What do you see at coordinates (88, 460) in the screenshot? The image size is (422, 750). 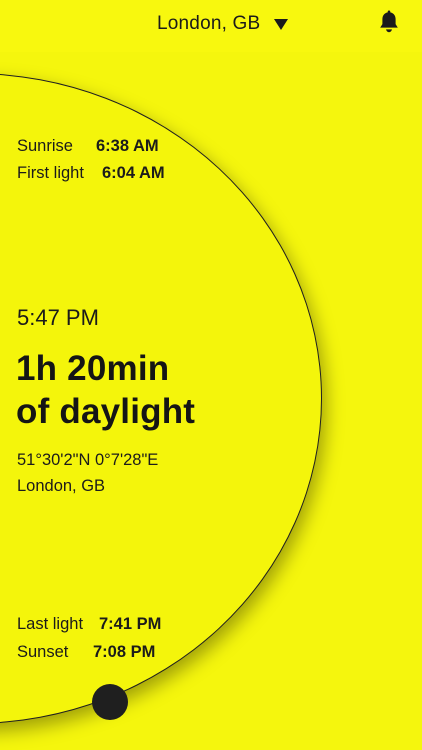 I see `coordinates: 51°30'2"N 0°7'28"E` at bounding box center [88, 460].